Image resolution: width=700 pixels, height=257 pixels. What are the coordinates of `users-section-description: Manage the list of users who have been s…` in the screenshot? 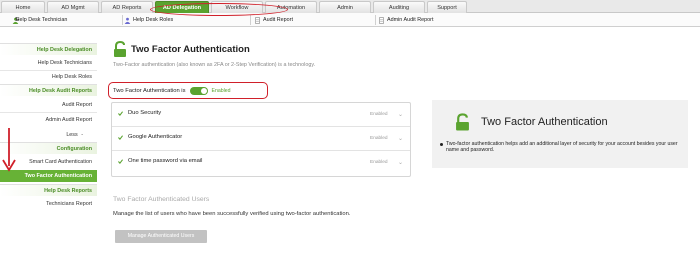 It's located at (232, 214).